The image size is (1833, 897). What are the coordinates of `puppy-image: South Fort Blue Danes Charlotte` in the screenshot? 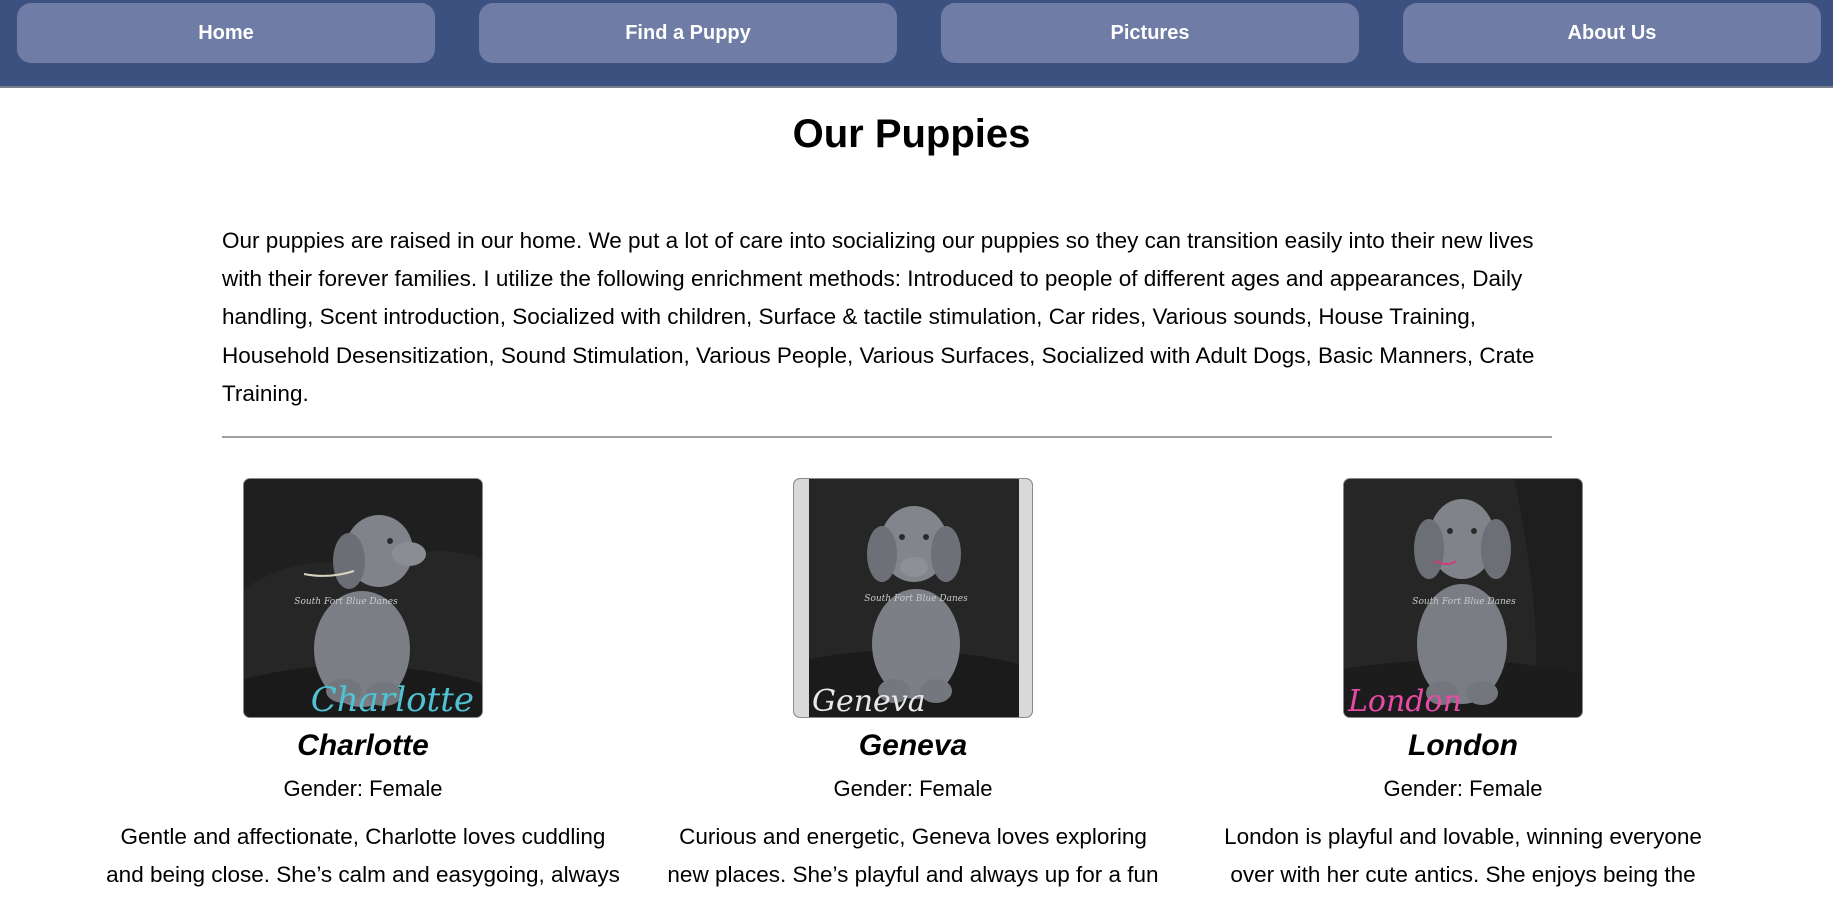 It's located at (363, 598).